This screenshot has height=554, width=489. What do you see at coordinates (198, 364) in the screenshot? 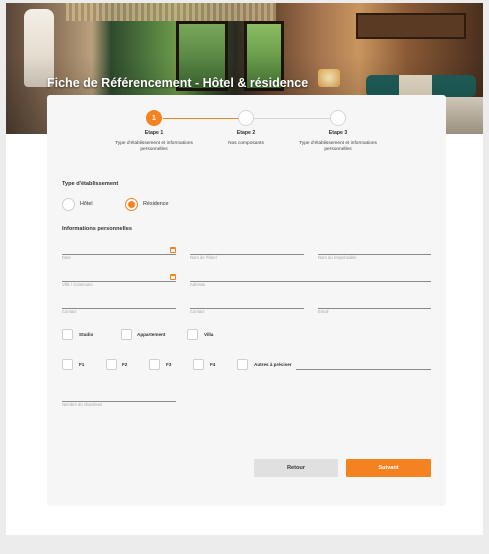
I see `checkbox-f4` at bounding box center [198, 364].